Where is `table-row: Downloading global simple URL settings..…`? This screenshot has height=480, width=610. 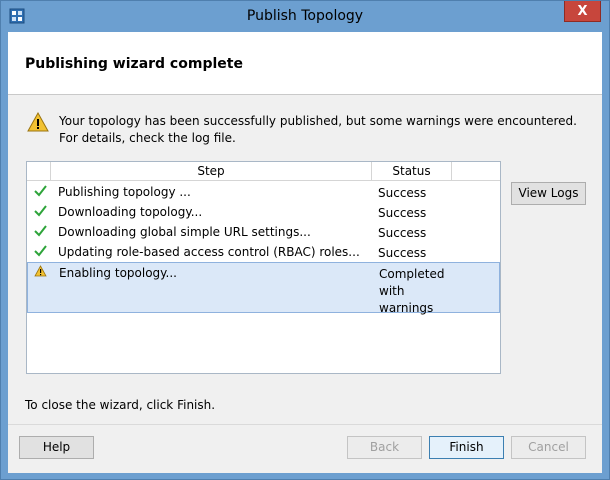
table-row: Downloading global simple URL settings..… is located at coordinates (263, 232).